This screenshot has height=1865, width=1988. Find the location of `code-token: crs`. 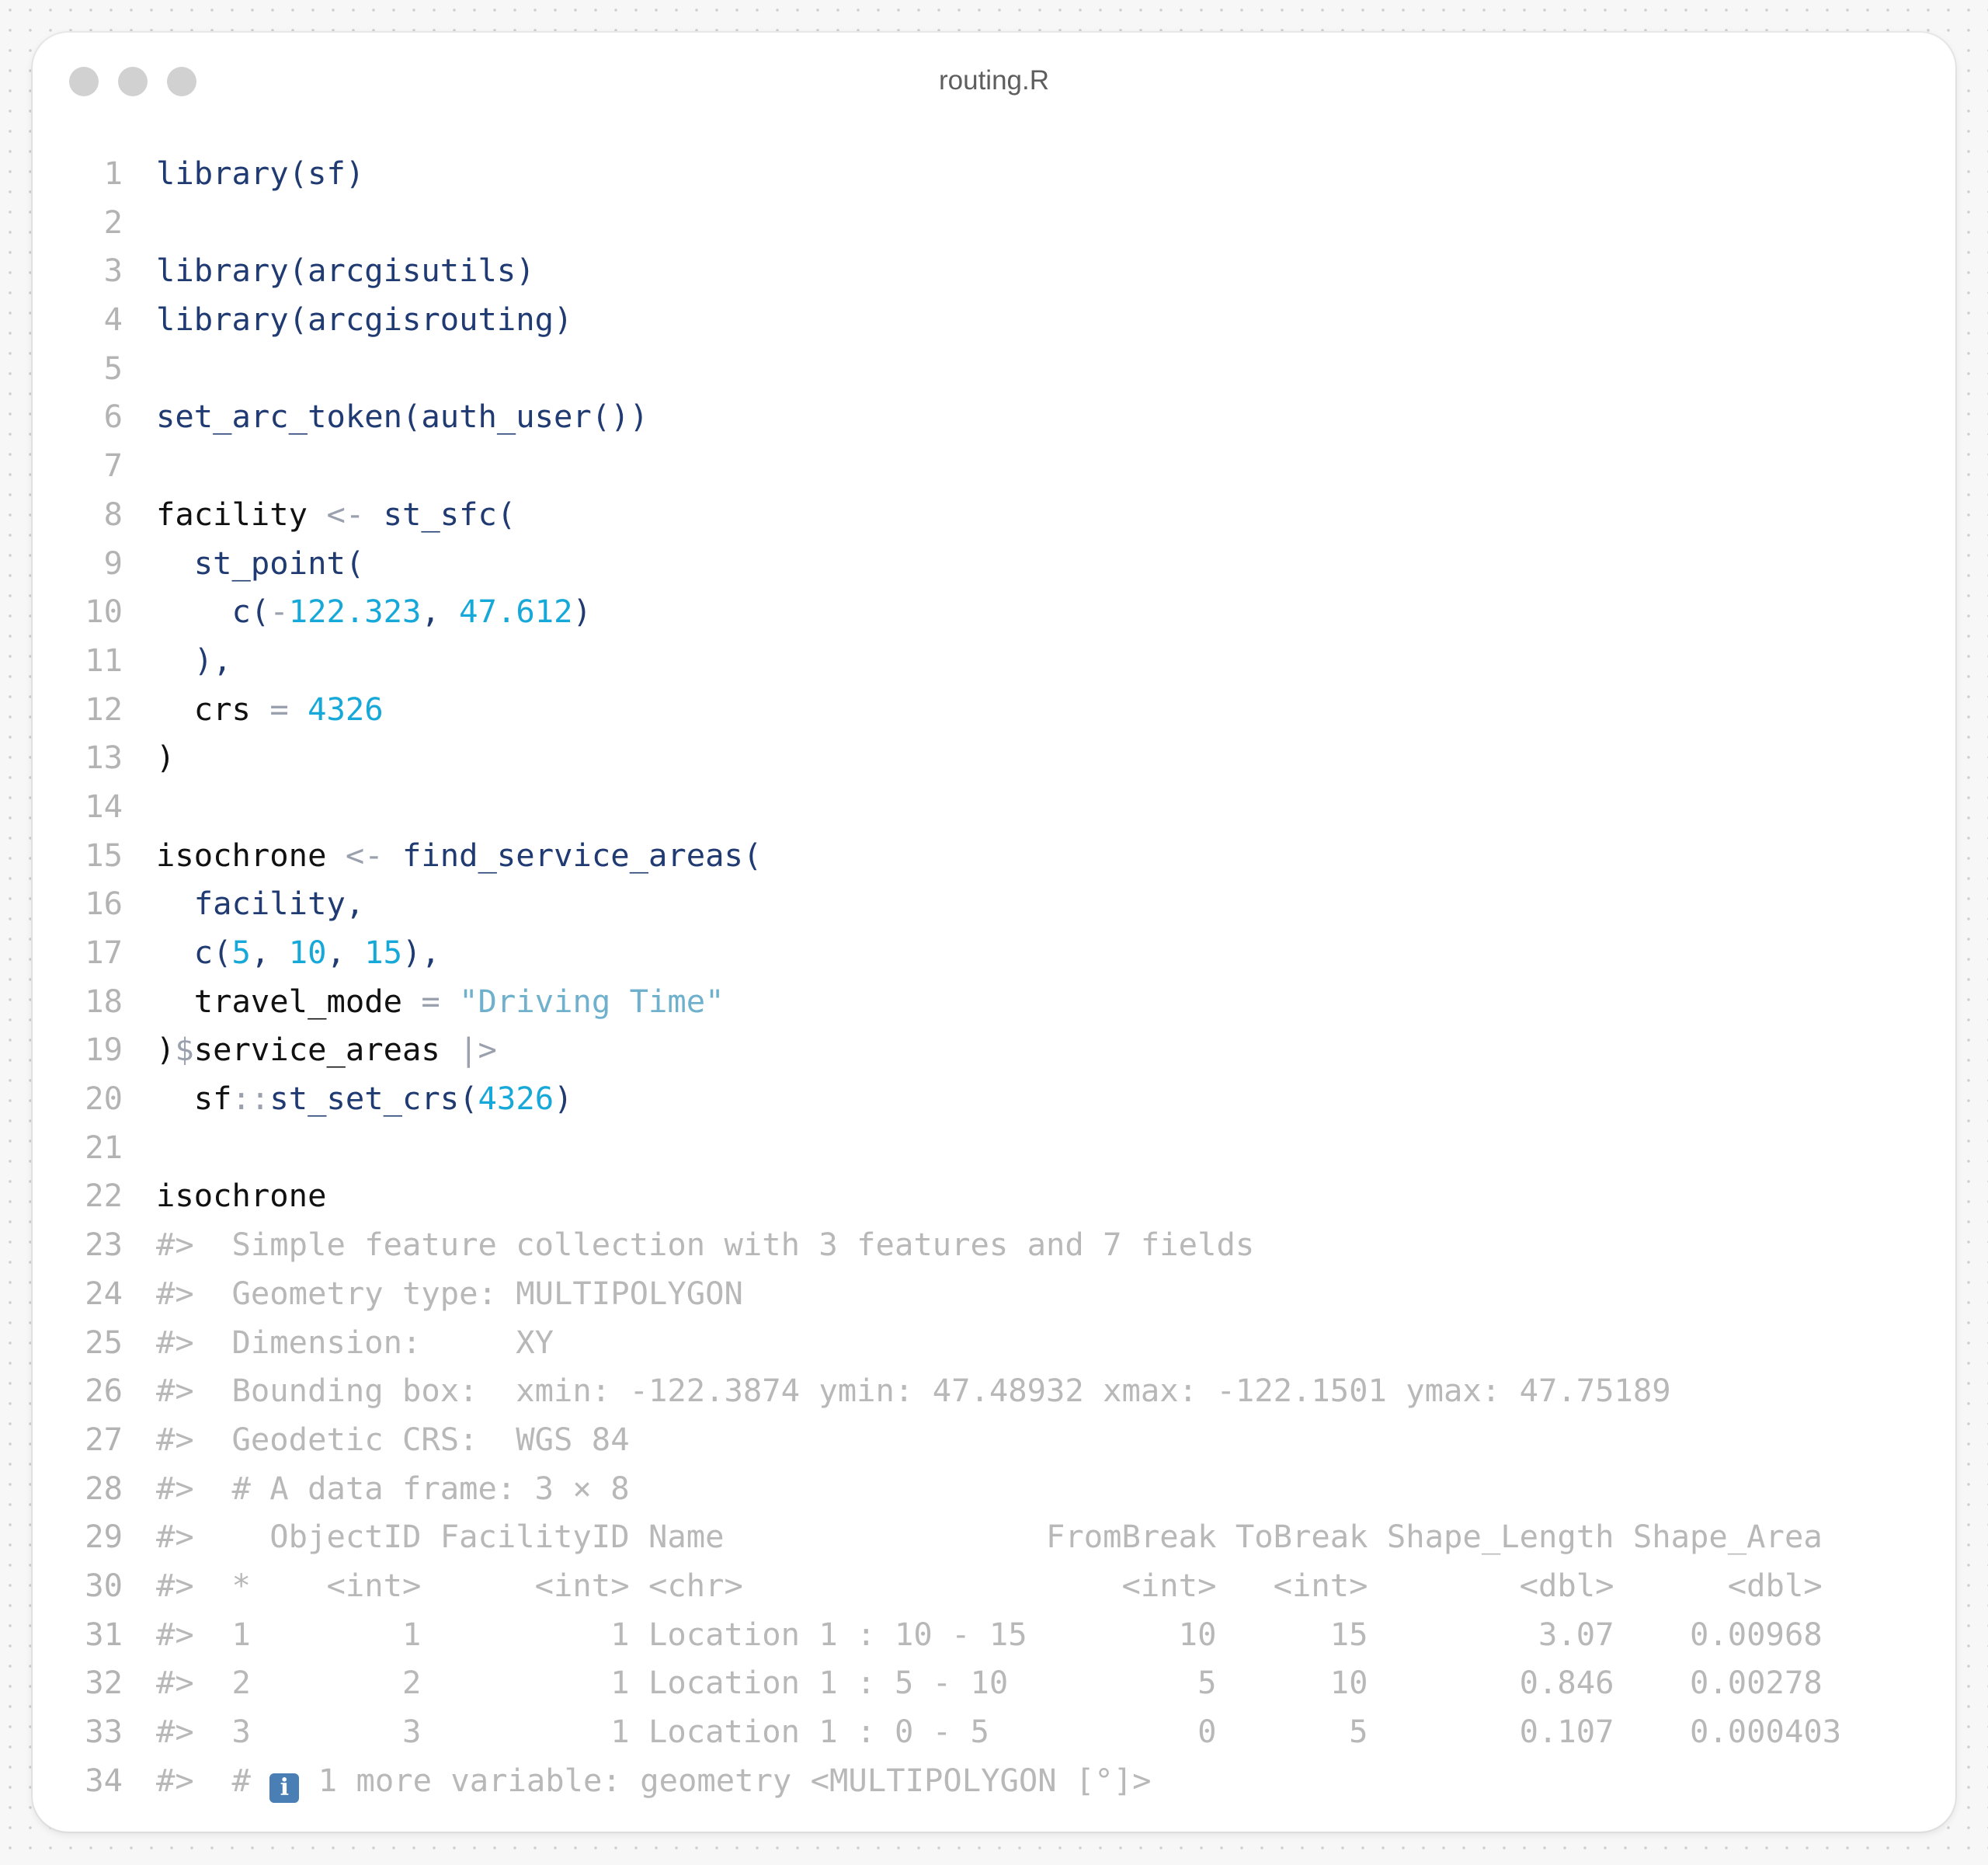

code-token: crs is located at coordinates (213, 709).